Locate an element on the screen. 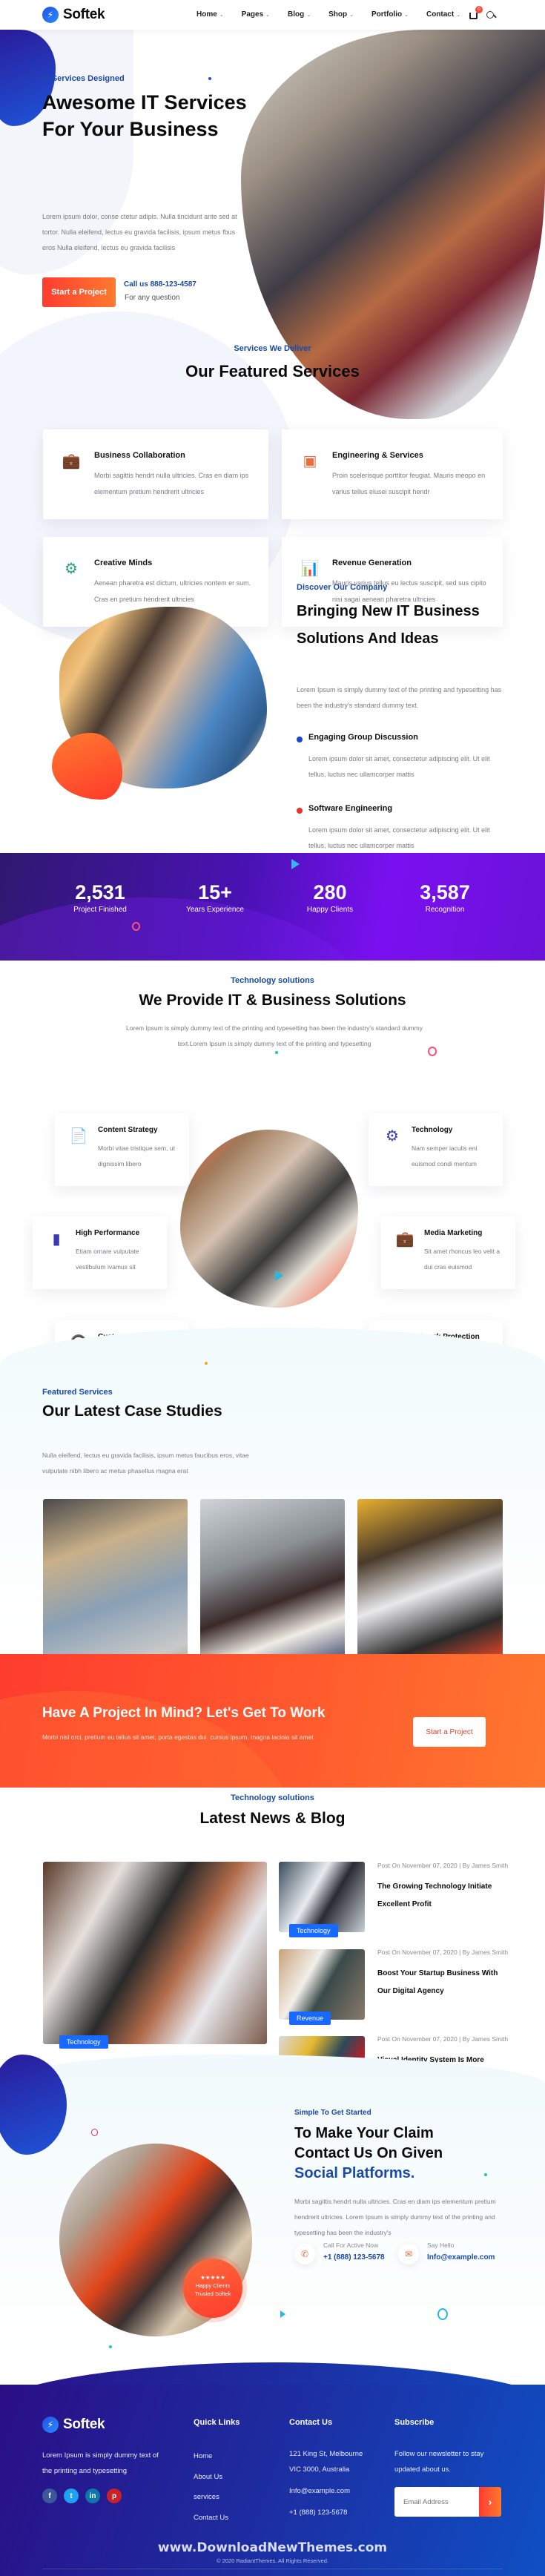 The image size is (545, 2576). discover-title-line: Solutions And Ideas is located at coordinates (368, 638).